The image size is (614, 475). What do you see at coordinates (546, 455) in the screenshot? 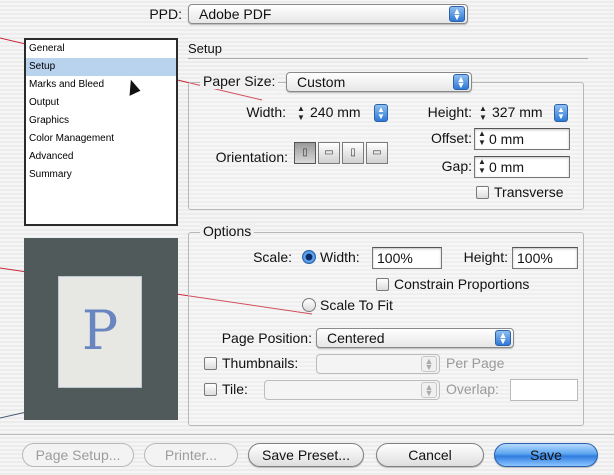
I see `save-button: Save` at bounding box center [546, 455].